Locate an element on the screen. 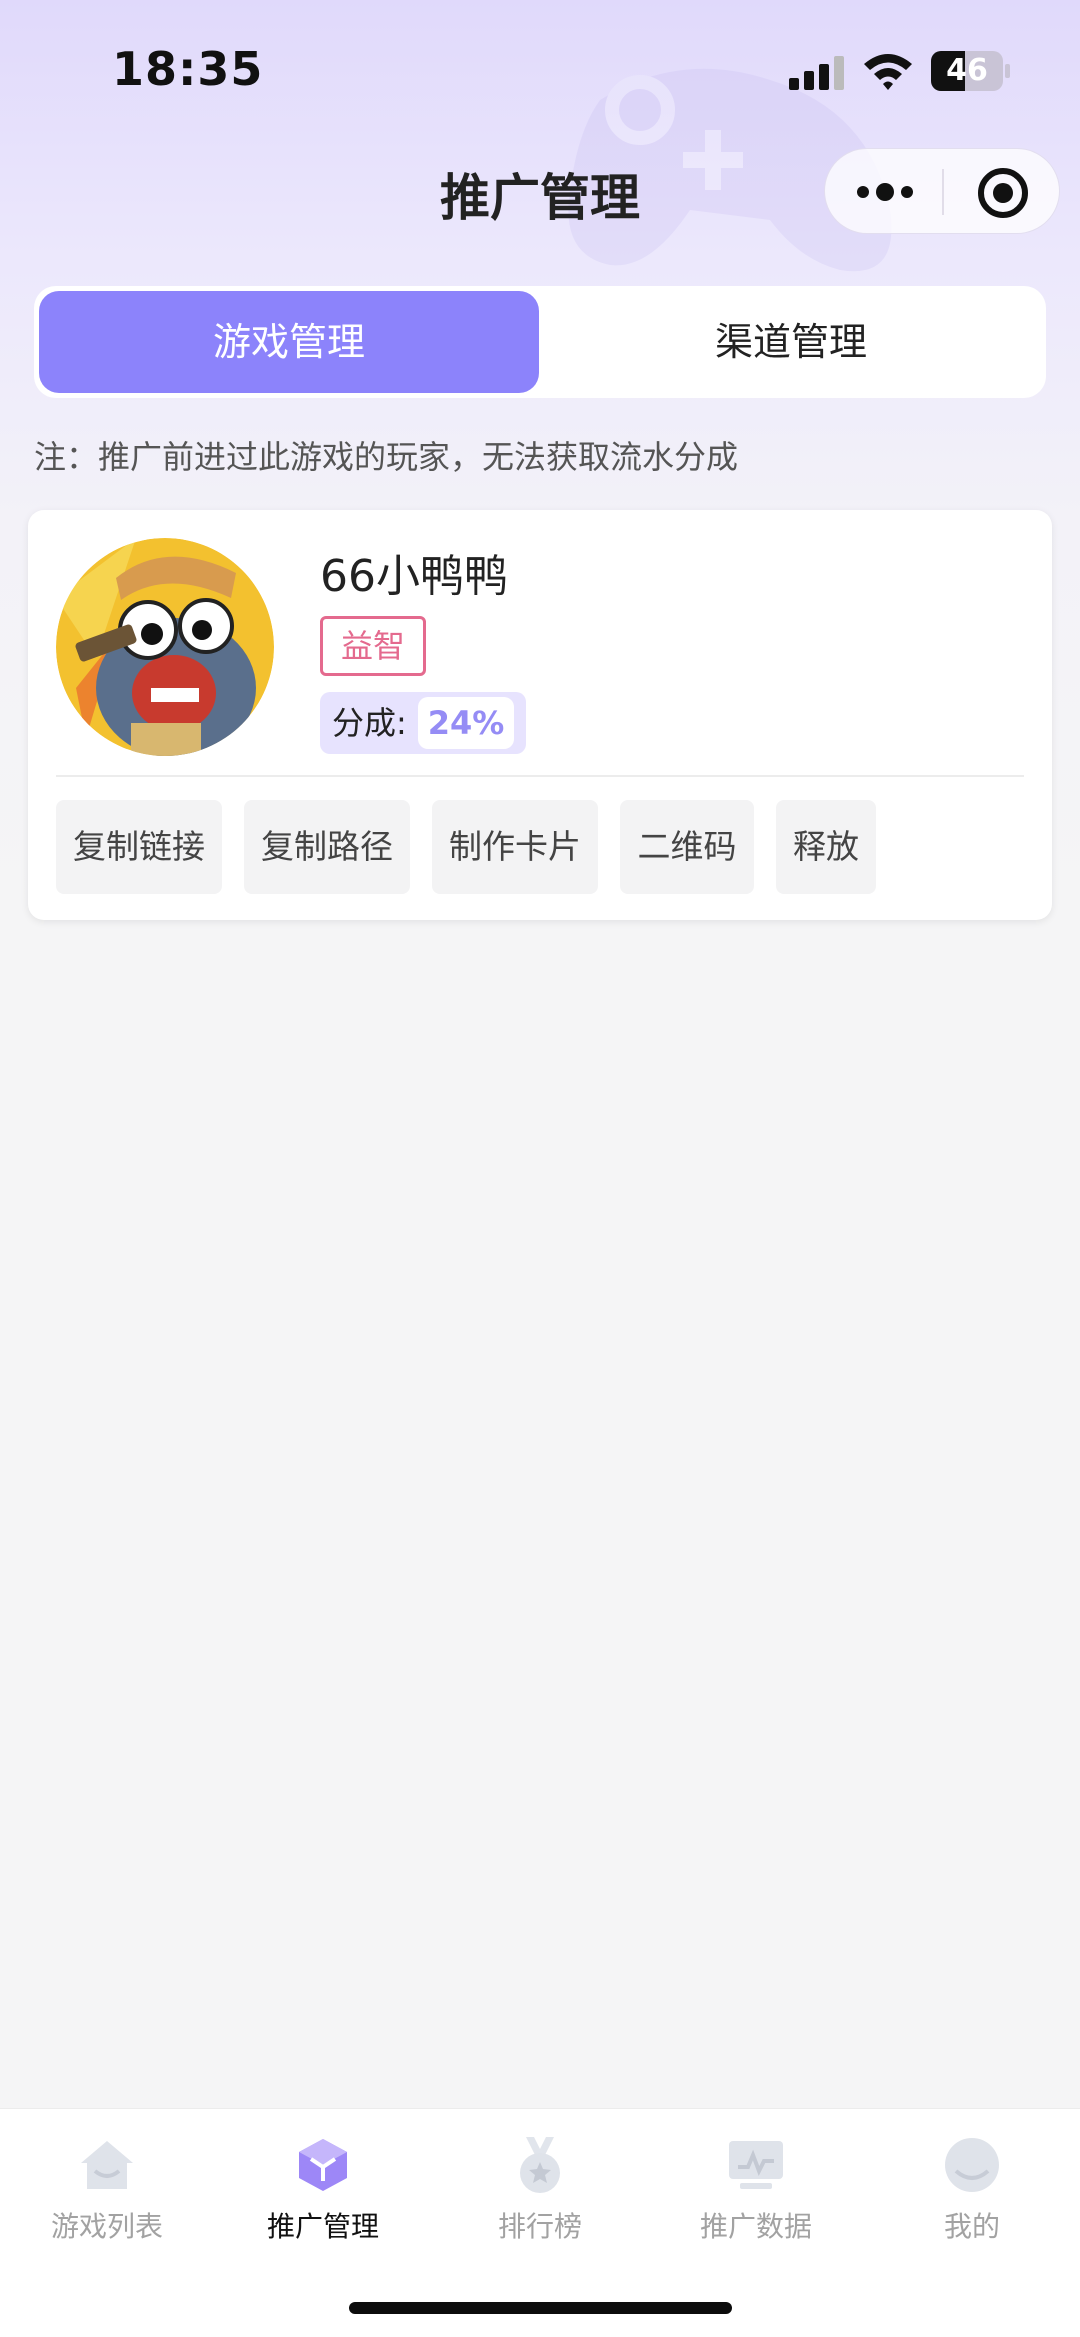  capsule-divider is located at coordinates (943, 192).